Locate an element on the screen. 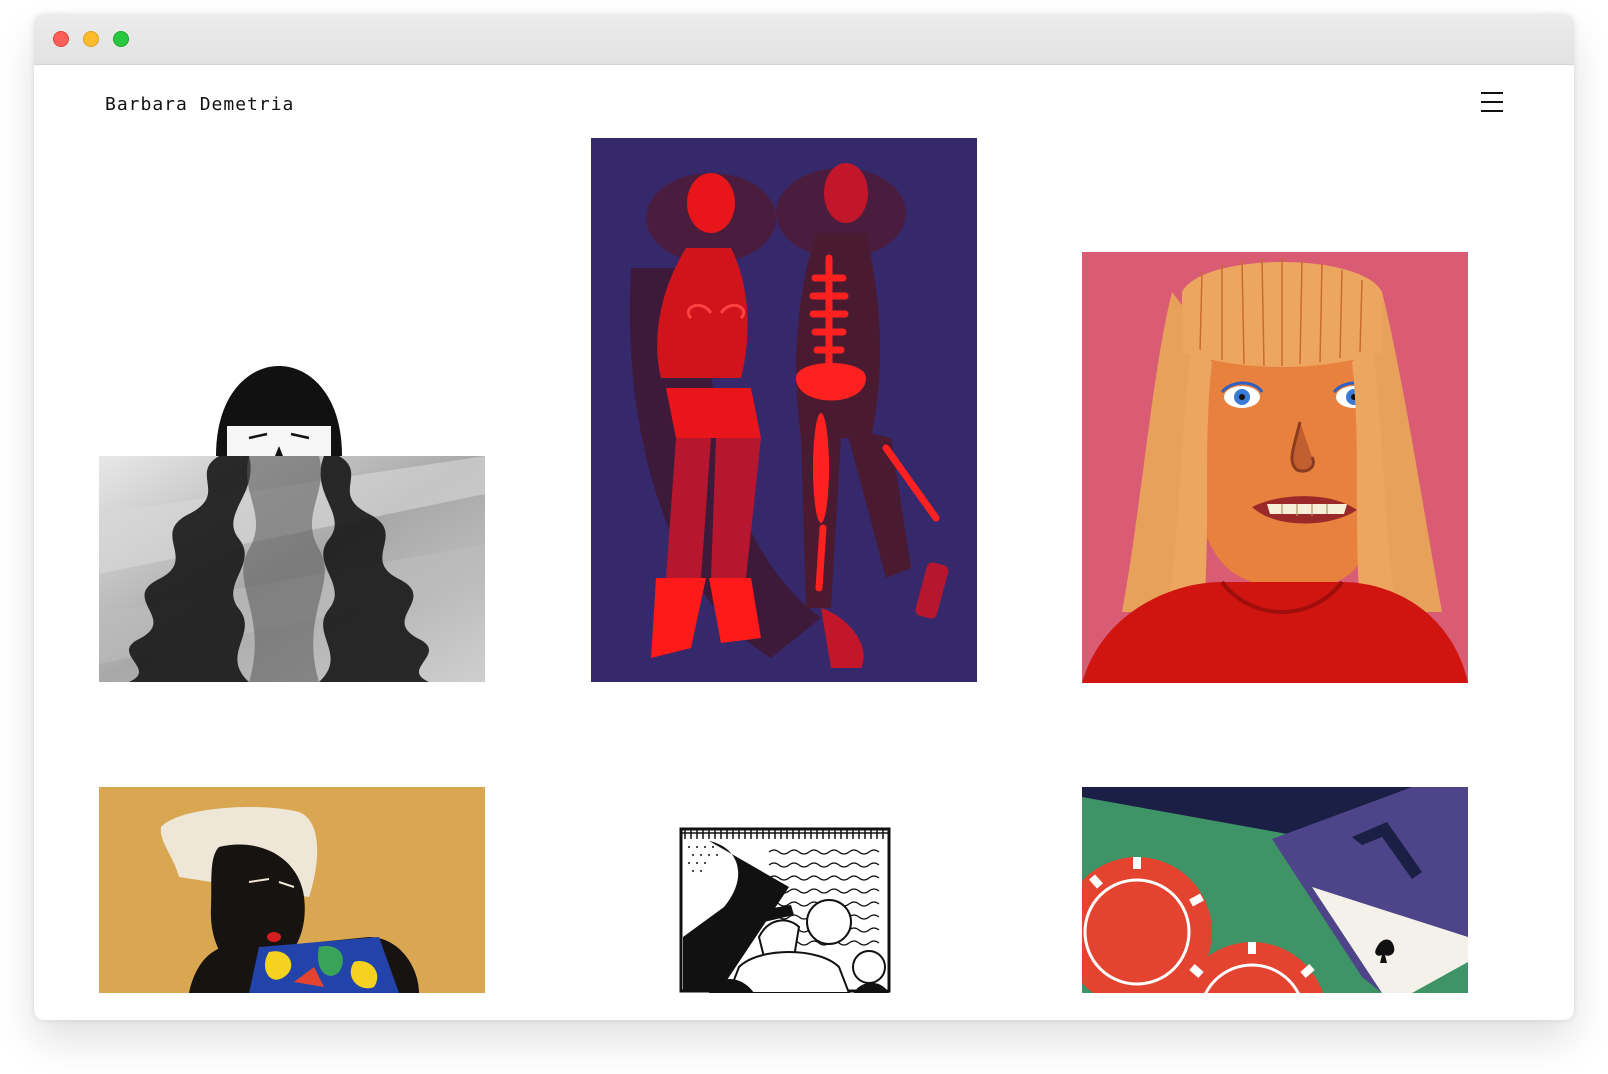 The height and width of the screenshot is (1074, 1608). illustration-hair-portrait is located at coordinates (292, 524).